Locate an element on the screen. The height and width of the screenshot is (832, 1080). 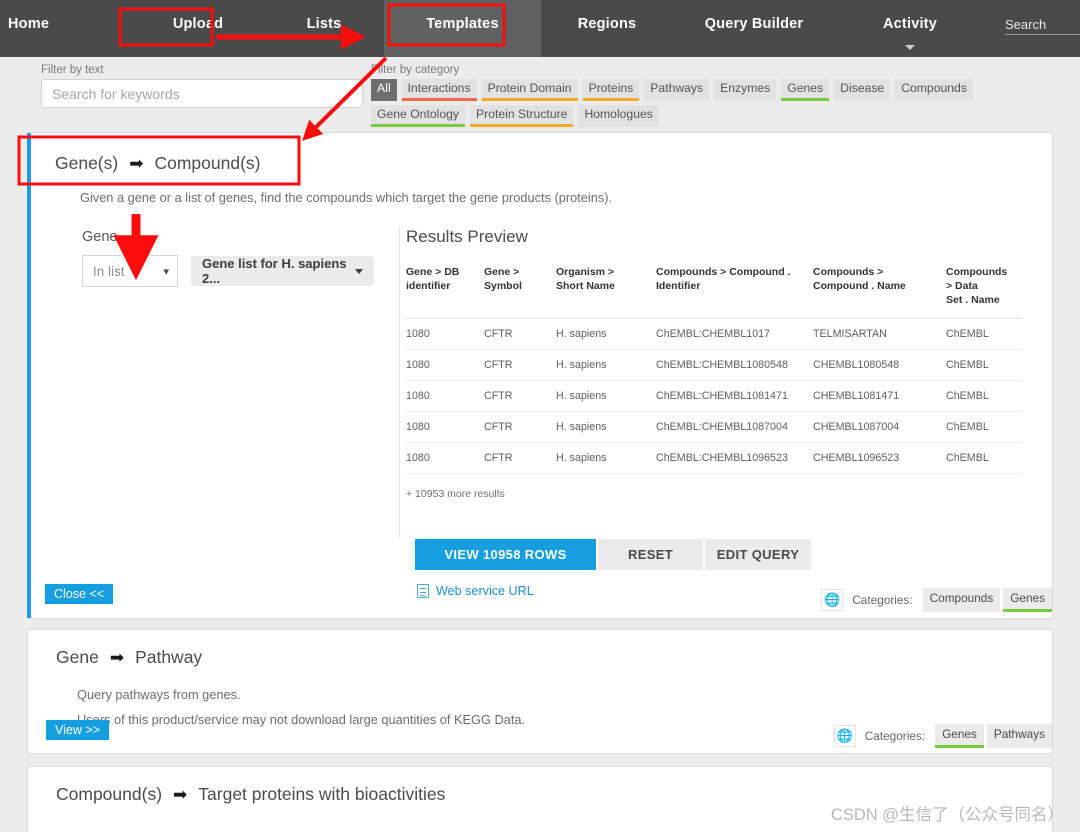
nav-search-label: Search is located at coordinates (1042, 26).